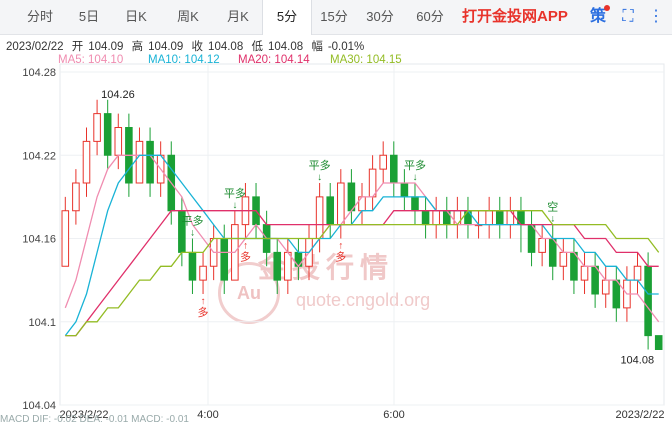 The height and width of the screenshot is (425, 672). What do you see at coordinates (39, 73) in the screenshot?
I see `y-tick-label: 104.28` at bounding box center [39, 73].